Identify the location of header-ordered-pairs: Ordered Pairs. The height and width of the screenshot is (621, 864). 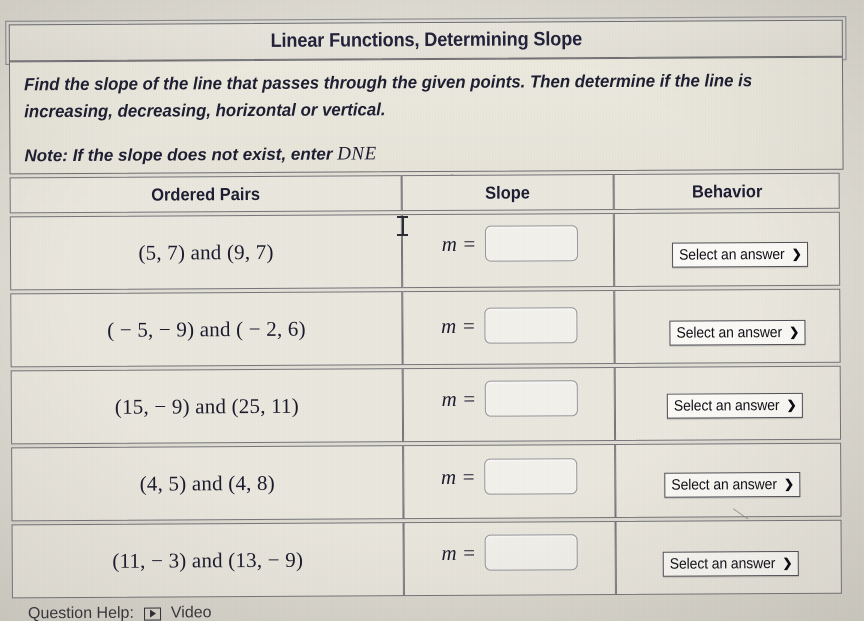
(205, 194).